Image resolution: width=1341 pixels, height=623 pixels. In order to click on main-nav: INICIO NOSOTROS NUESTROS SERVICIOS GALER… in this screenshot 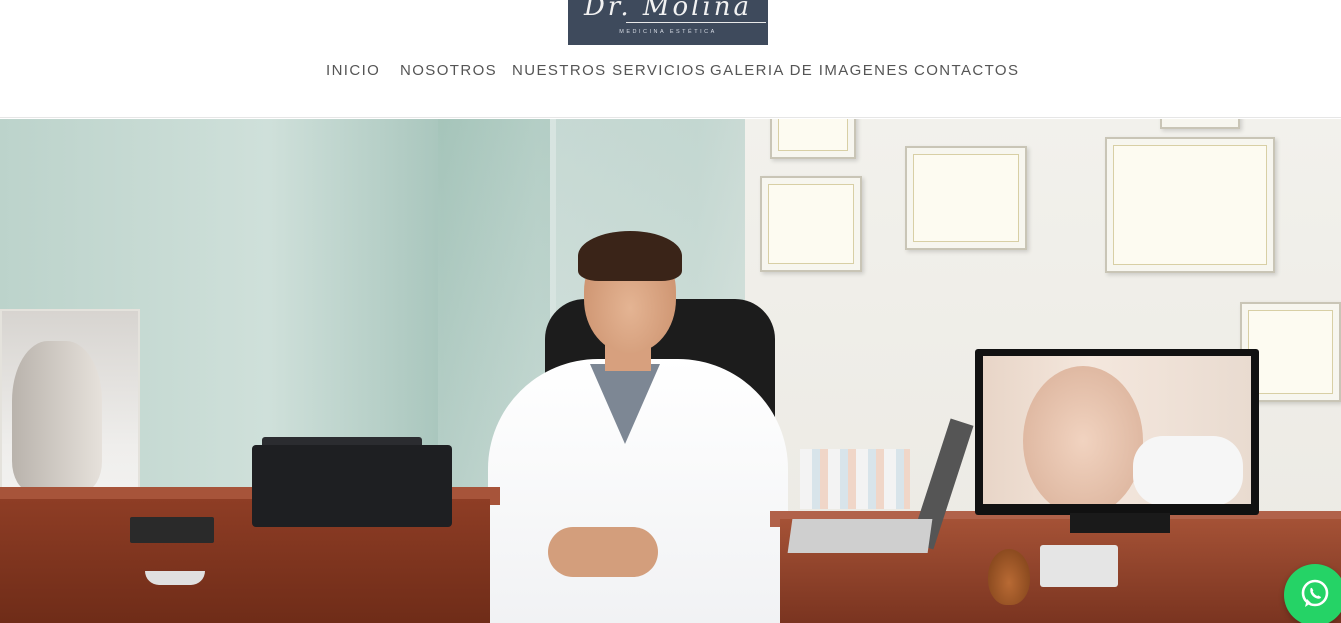, I will do `click(670, 73)`.